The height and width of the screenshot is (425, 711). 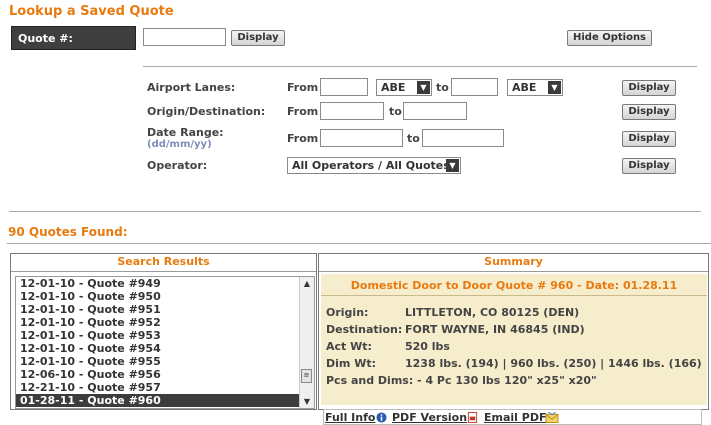 What do you see at coordinates (306, 376) in the screenshot?
I see `scroll-thumb: ≡` at bounding box center [306, 376].